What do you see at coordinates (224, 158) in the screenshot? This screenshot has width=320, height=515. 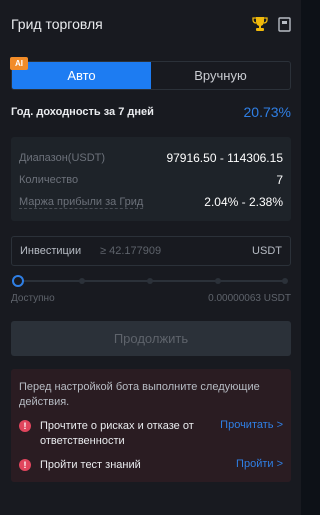 I see `range-value: 97916.50 - 114306.15` at bounding box center [224, 158].